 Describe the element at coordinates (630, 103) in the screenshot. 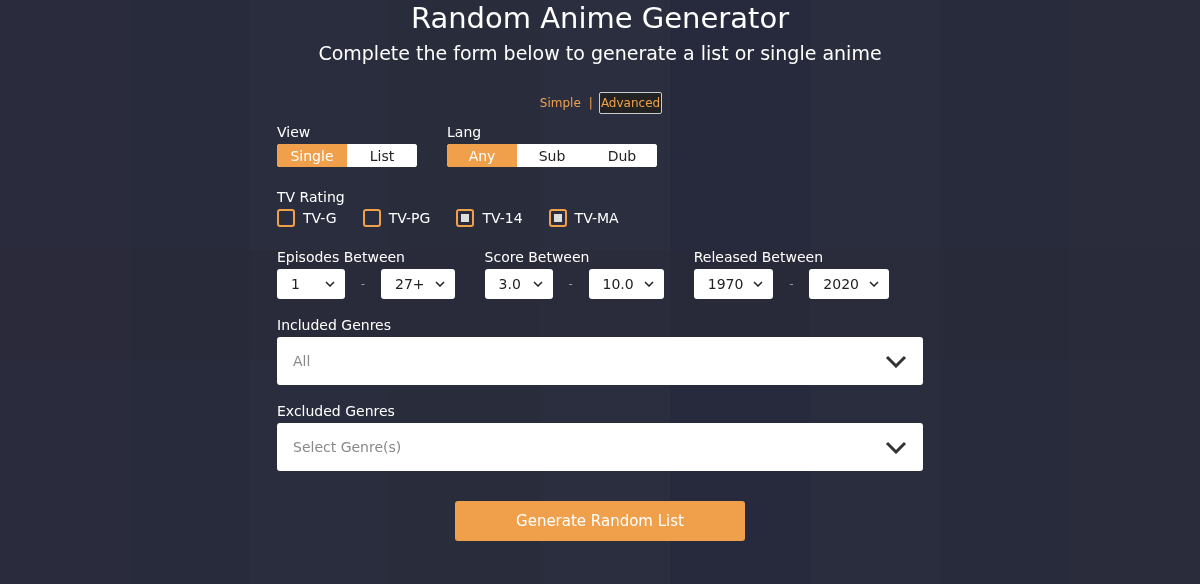

I see `mode-tab: Advanced` at that location.